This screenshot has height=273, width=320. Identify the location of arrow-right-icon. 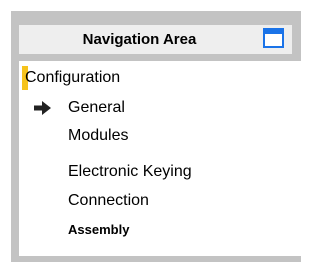
(42, 108).